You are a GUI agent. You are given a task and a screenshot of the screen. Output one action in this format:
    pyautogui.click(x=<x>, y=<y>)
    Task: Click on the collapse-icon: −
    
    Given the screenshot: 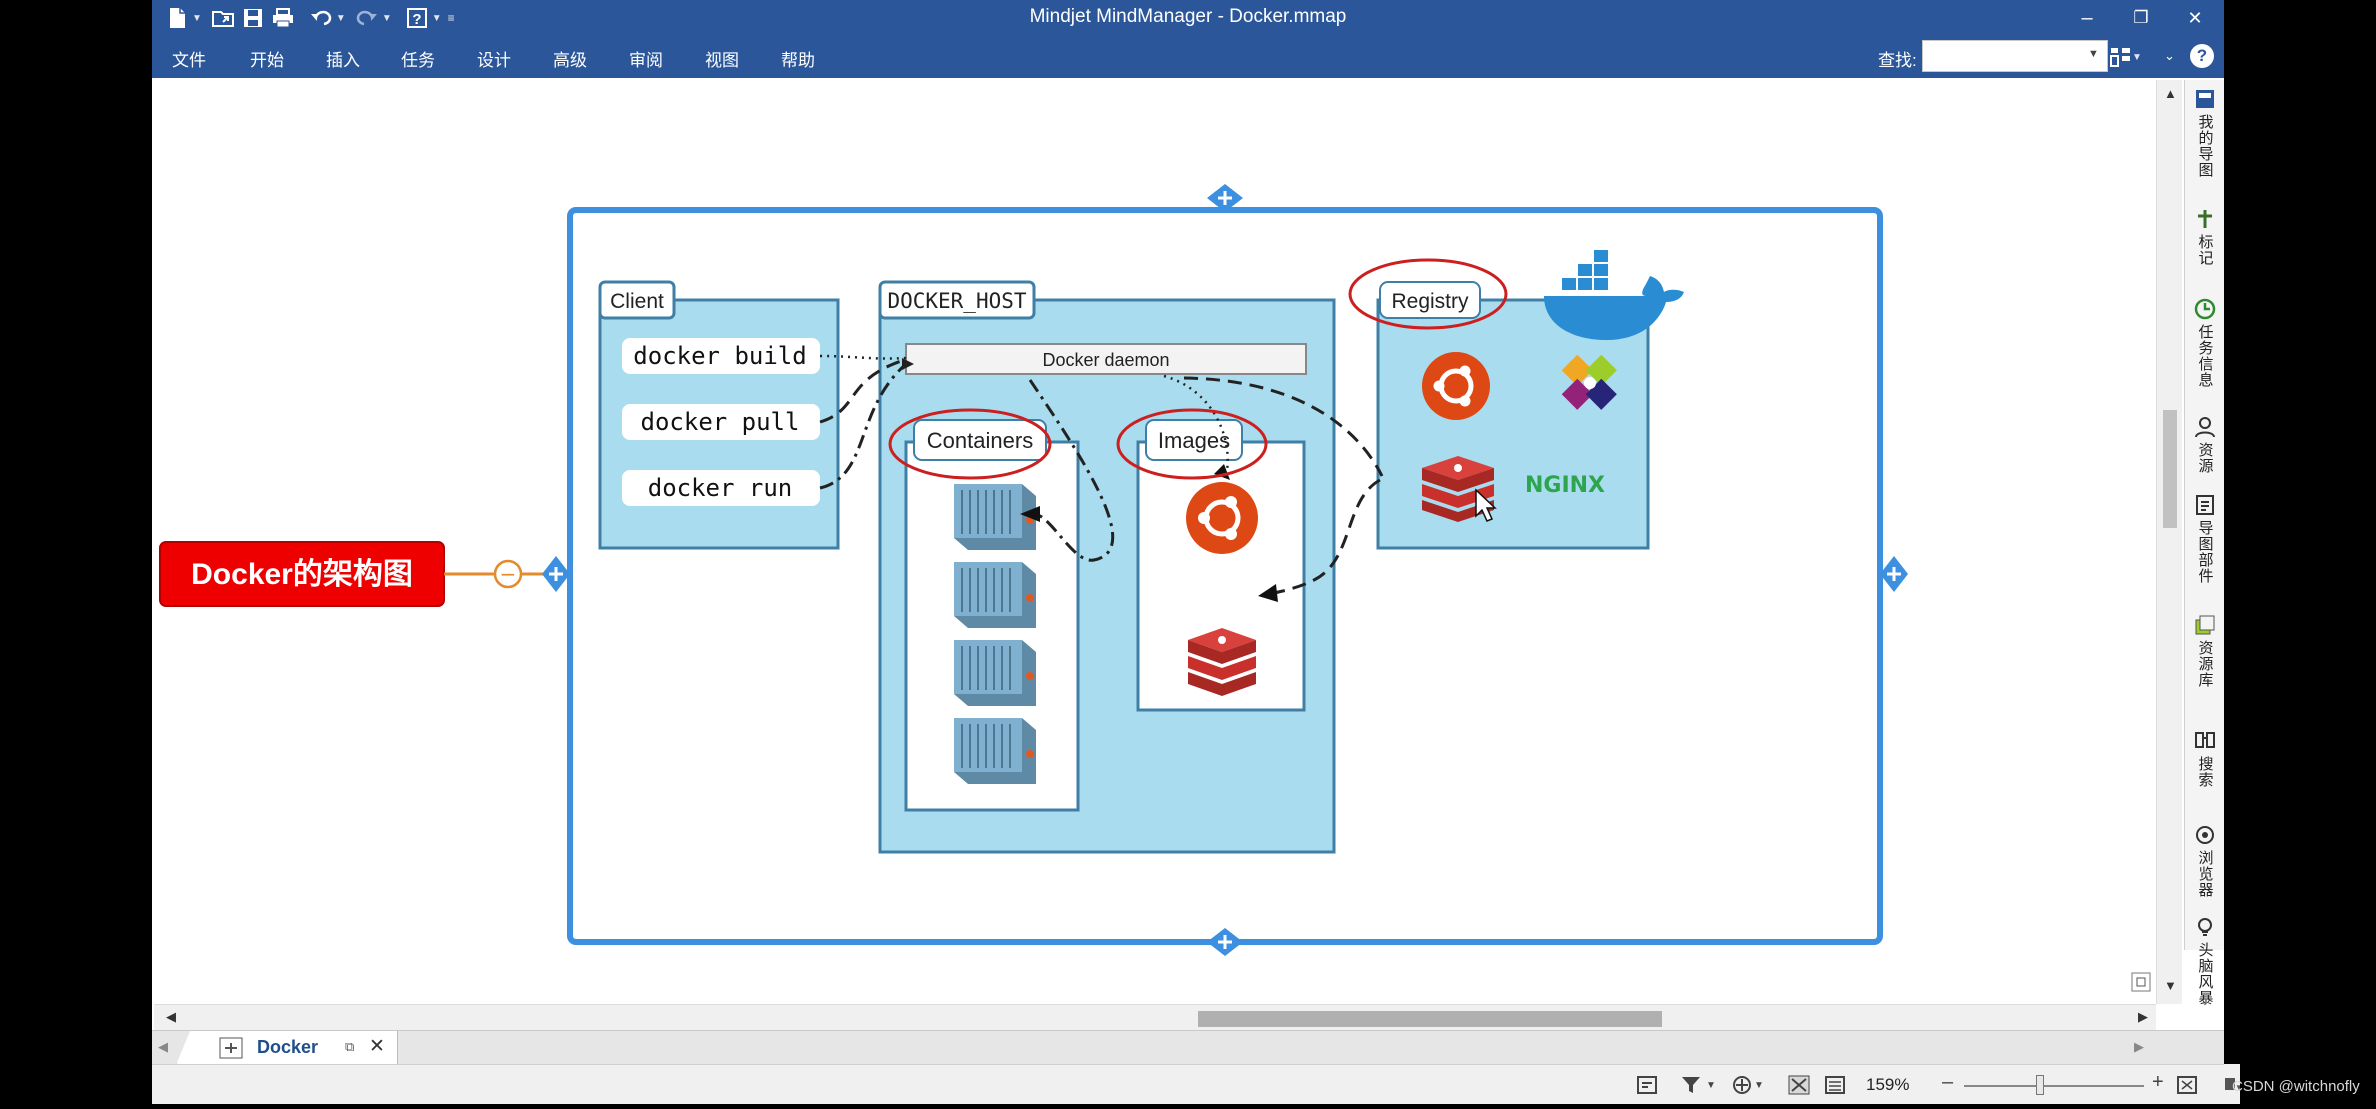 What is the action you would take?
    pyautogui.click(x=508, y=574)
    